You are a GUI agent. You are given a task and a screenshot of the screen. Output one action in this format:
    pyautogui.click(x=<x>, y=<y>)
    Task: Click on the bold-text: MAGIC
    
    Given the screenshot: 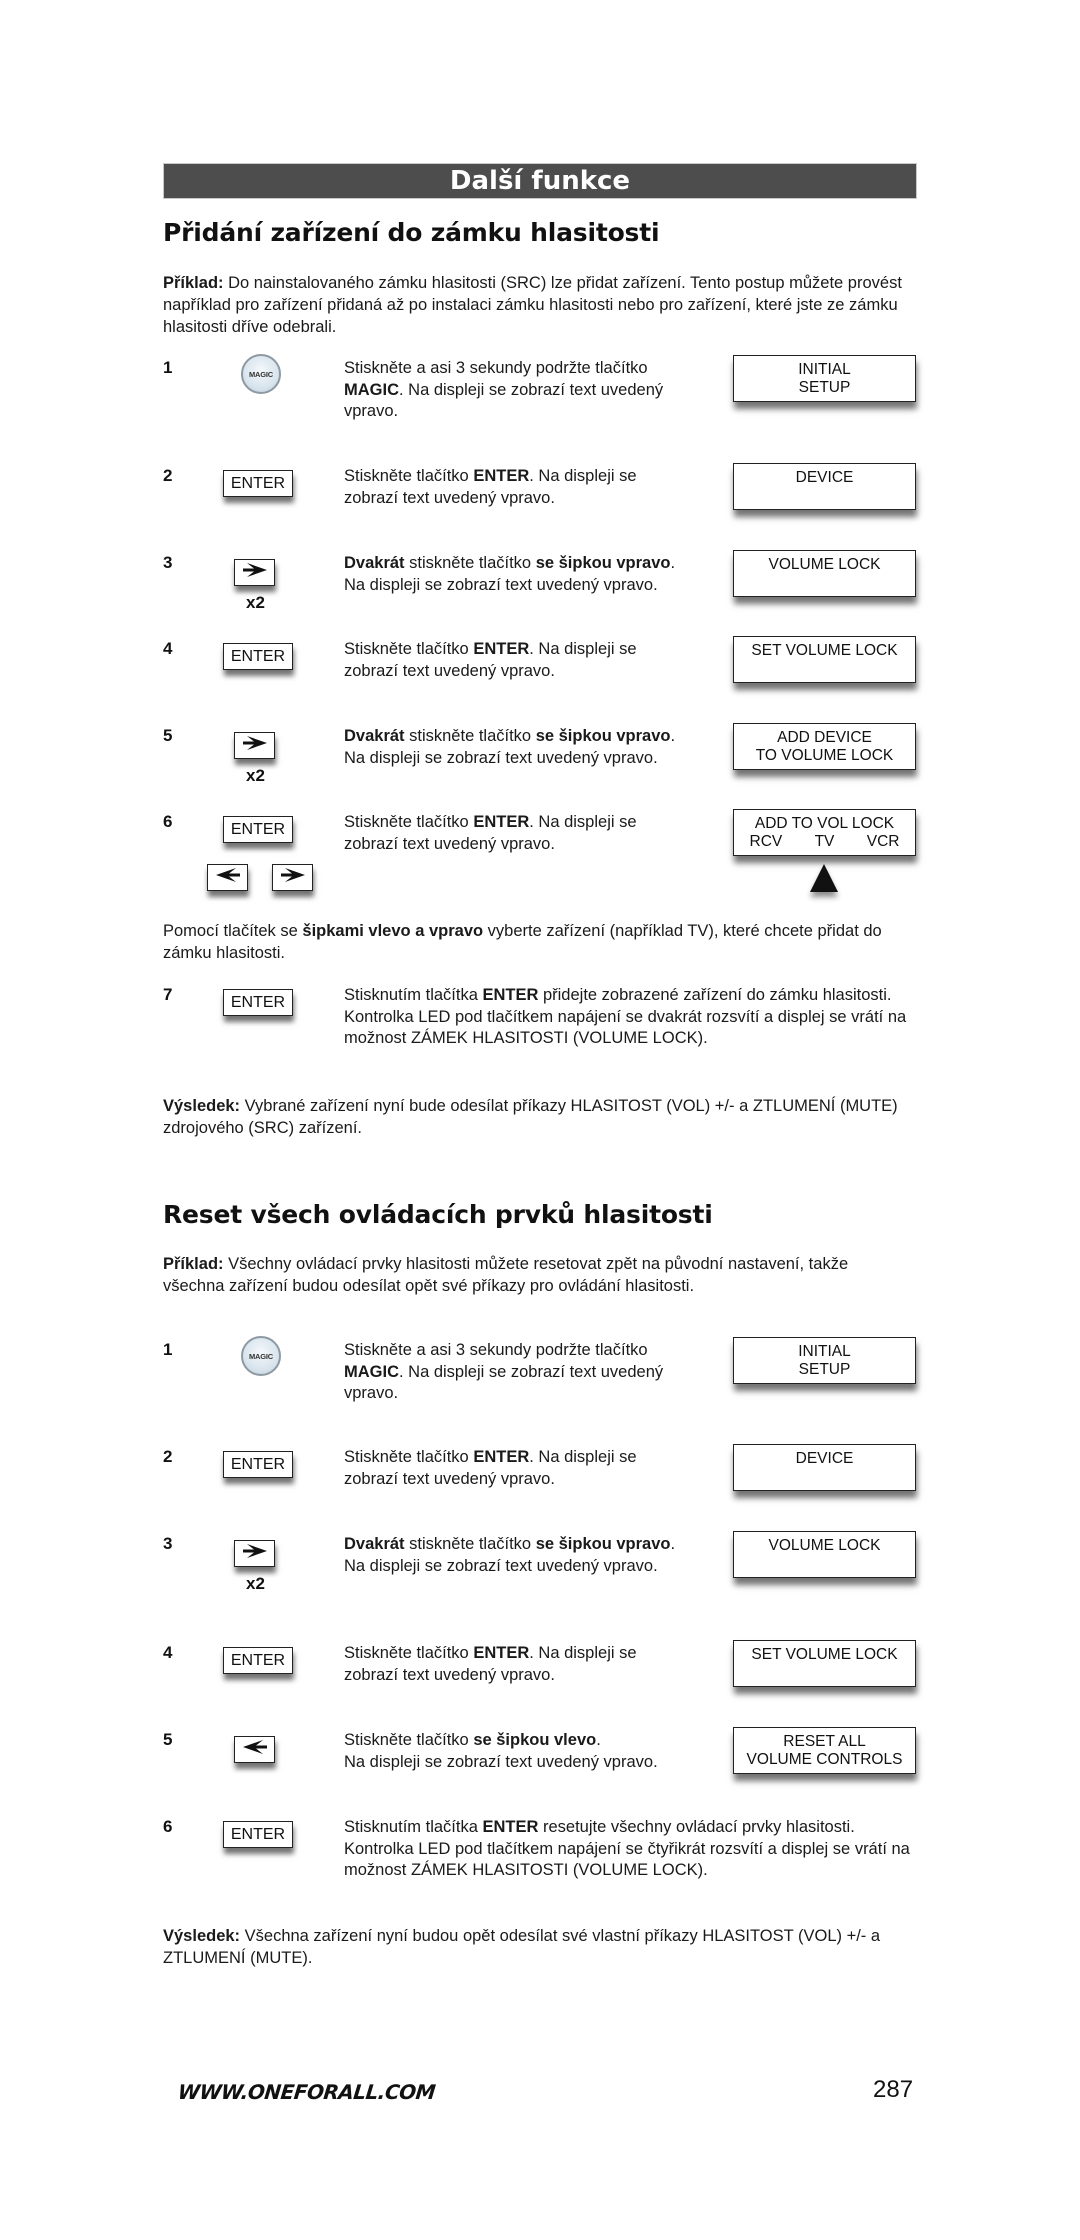 What is the action you would take?
    pyautogui.click(x=371, y=389)
    